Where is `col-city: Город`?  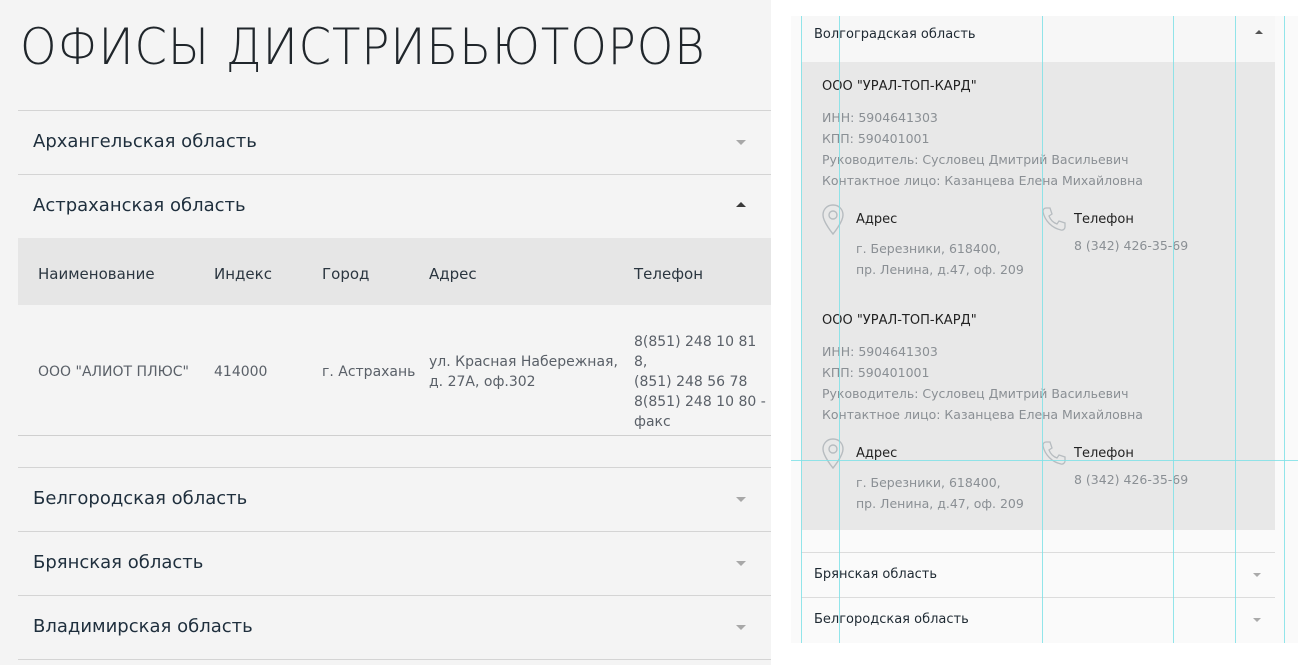 col-city: Город is located at coordinates (346, 274).